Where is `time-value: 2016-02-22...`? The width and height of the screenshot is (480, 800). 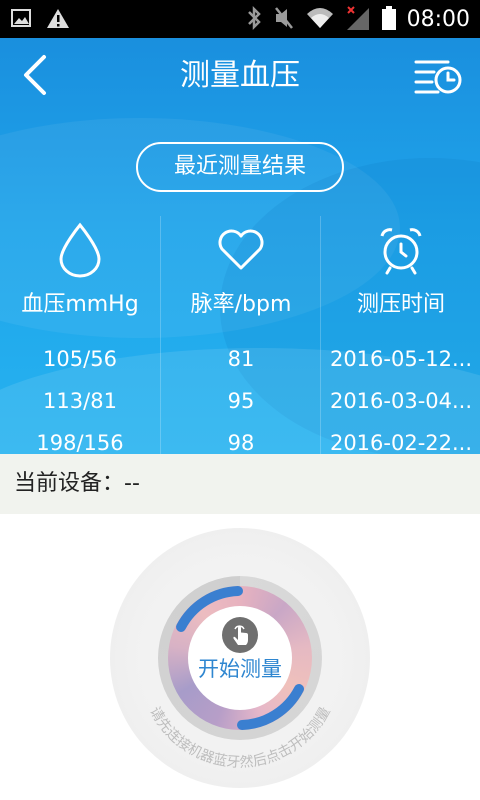
time-value: 2016-02-22... is located at coordinates (401, 442).